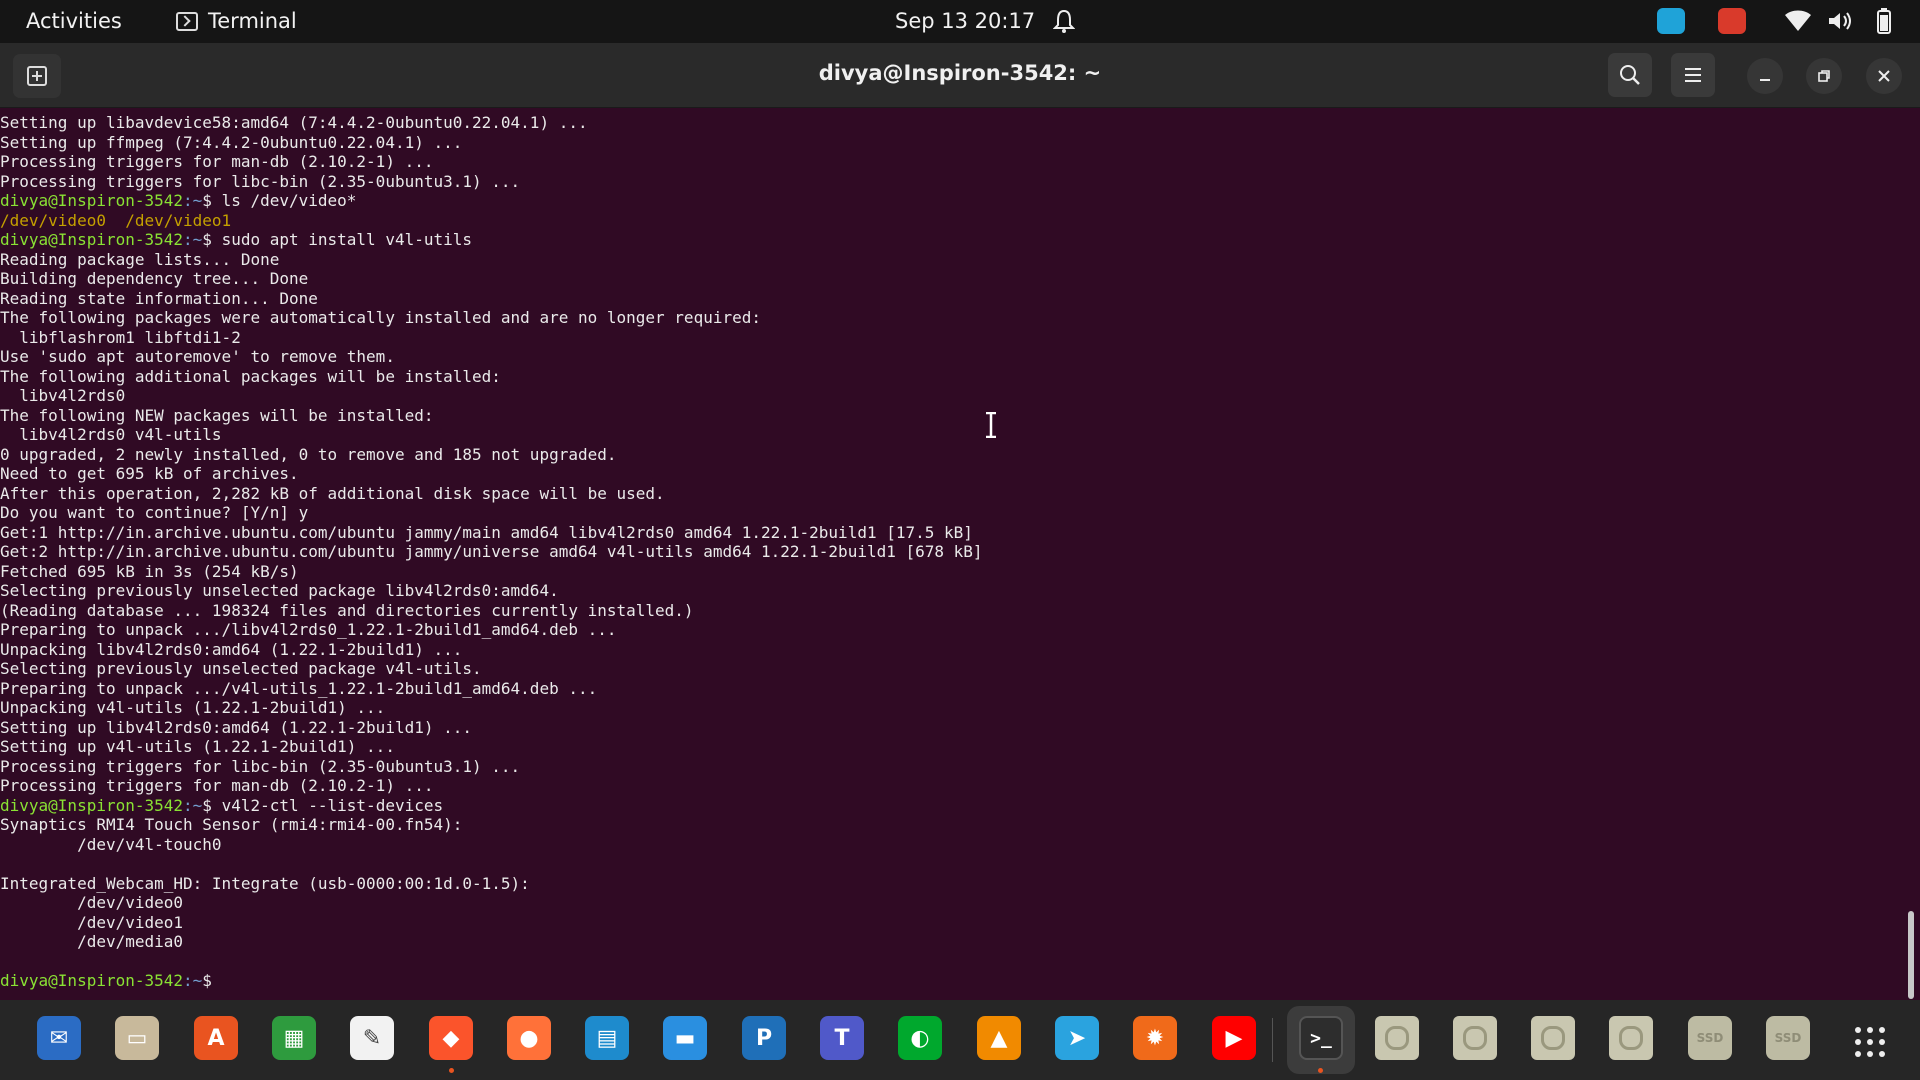  What do you see at coordinates (116, 220) in the screenshot?
I see `output-line: /dev/video0 /dev/video1` at bounding box center [116, 220].